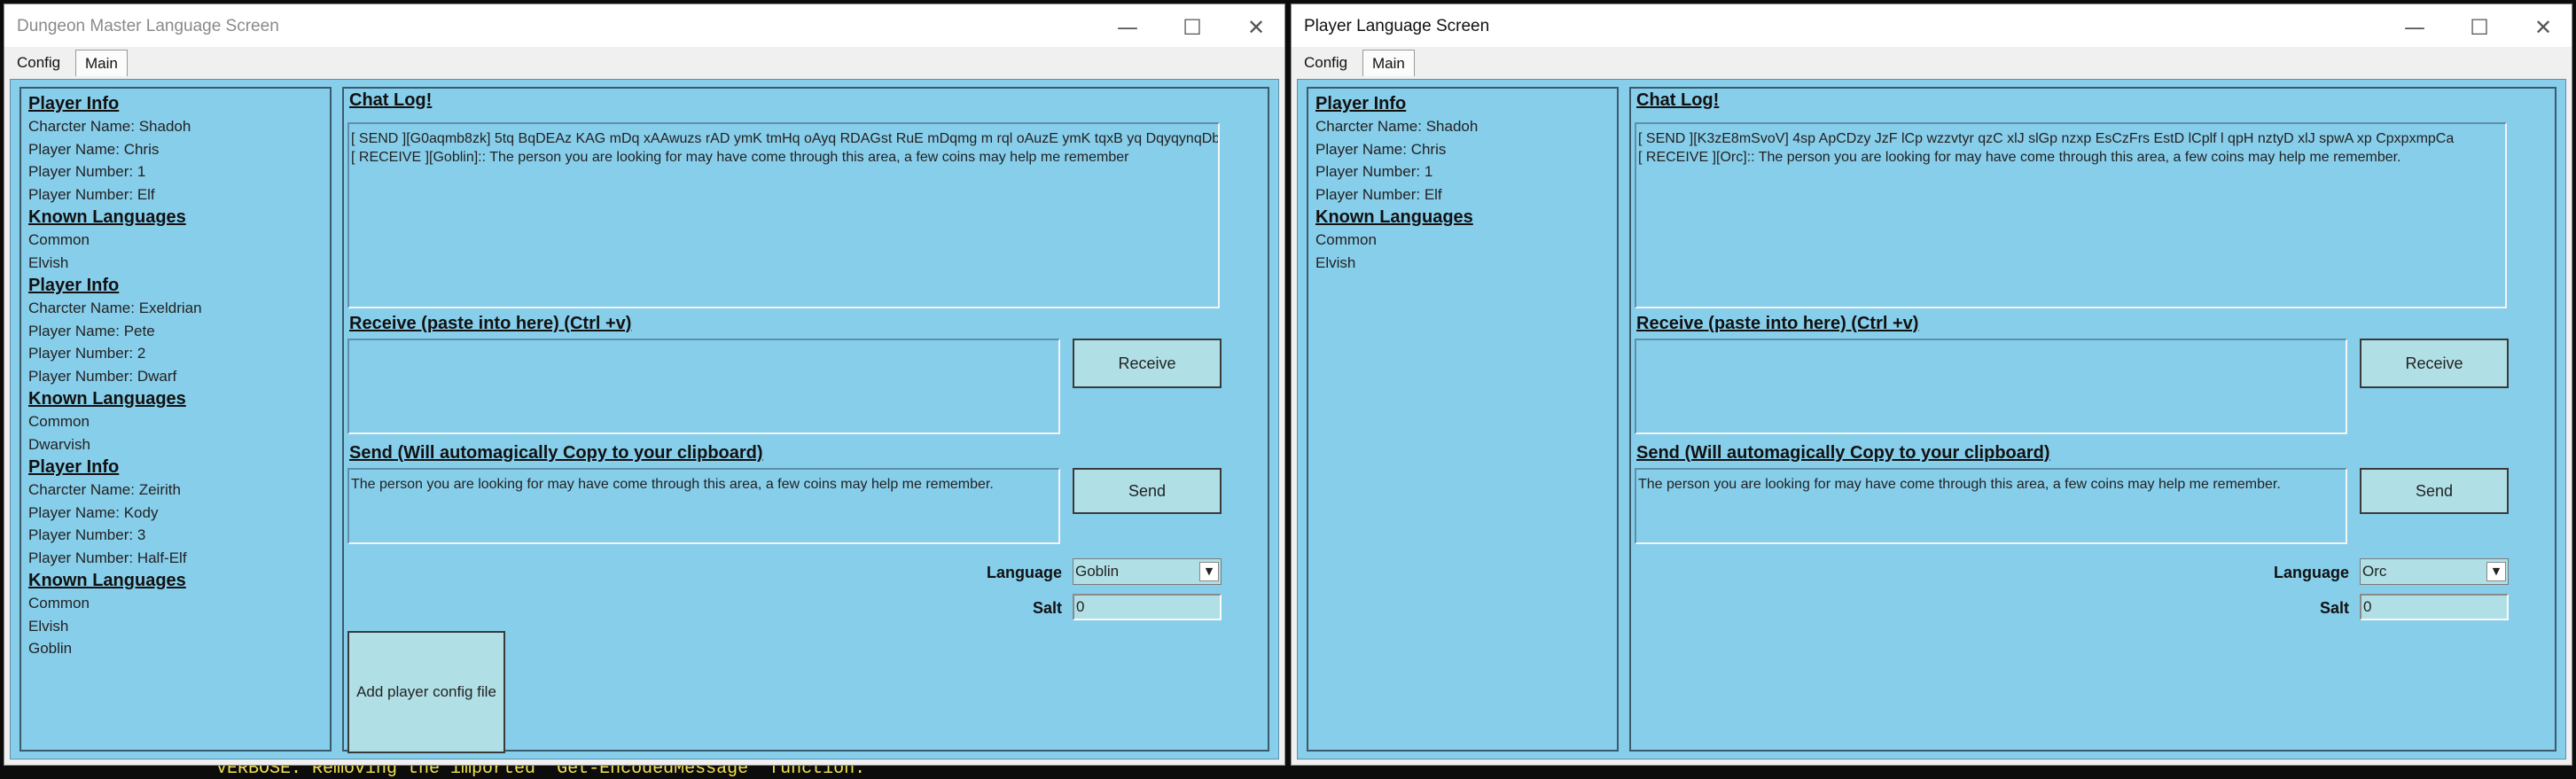 The width and height of the screenshot is (2576, 779). What do you see at coordinates (104, 489) in the screenshot?
I see `character-name: Charcter Name: Zeirith` at bounding box center [104, 489].